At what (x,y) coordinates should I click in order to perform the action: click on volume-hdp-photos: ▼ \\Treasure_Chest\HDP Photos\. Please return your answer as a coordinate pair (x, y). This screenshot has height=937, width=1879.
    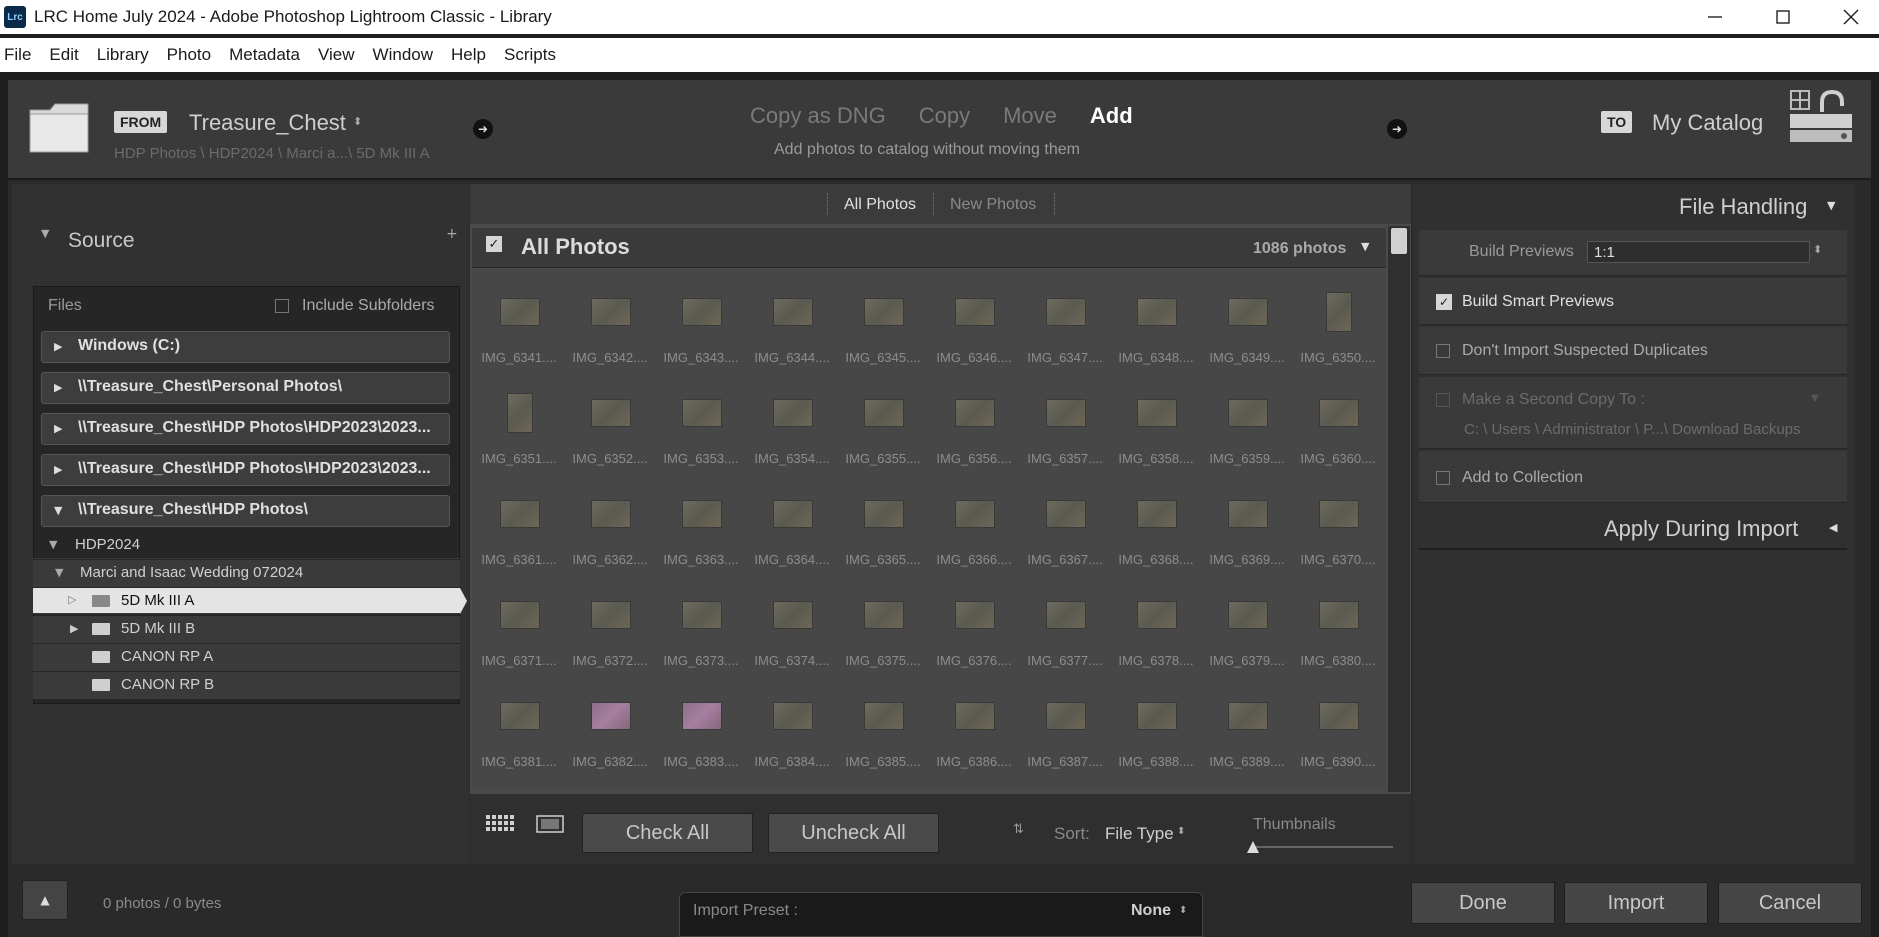
    Looking at the image, I should click on (245, 511).